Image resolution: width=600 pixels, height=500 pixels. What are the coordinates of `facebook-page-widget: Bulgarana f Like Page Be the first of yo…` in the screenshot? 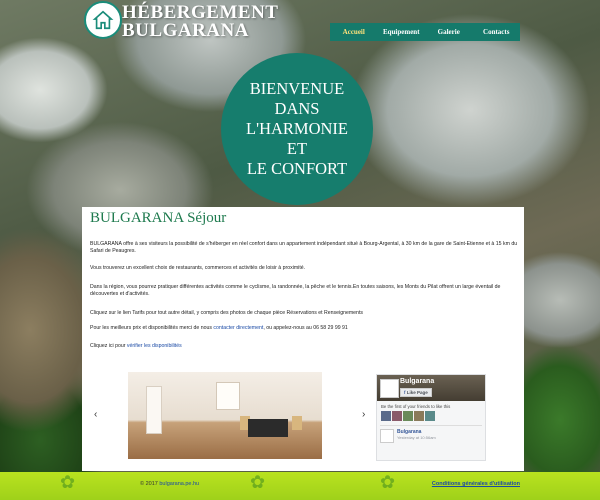 It's located at (431, 417).